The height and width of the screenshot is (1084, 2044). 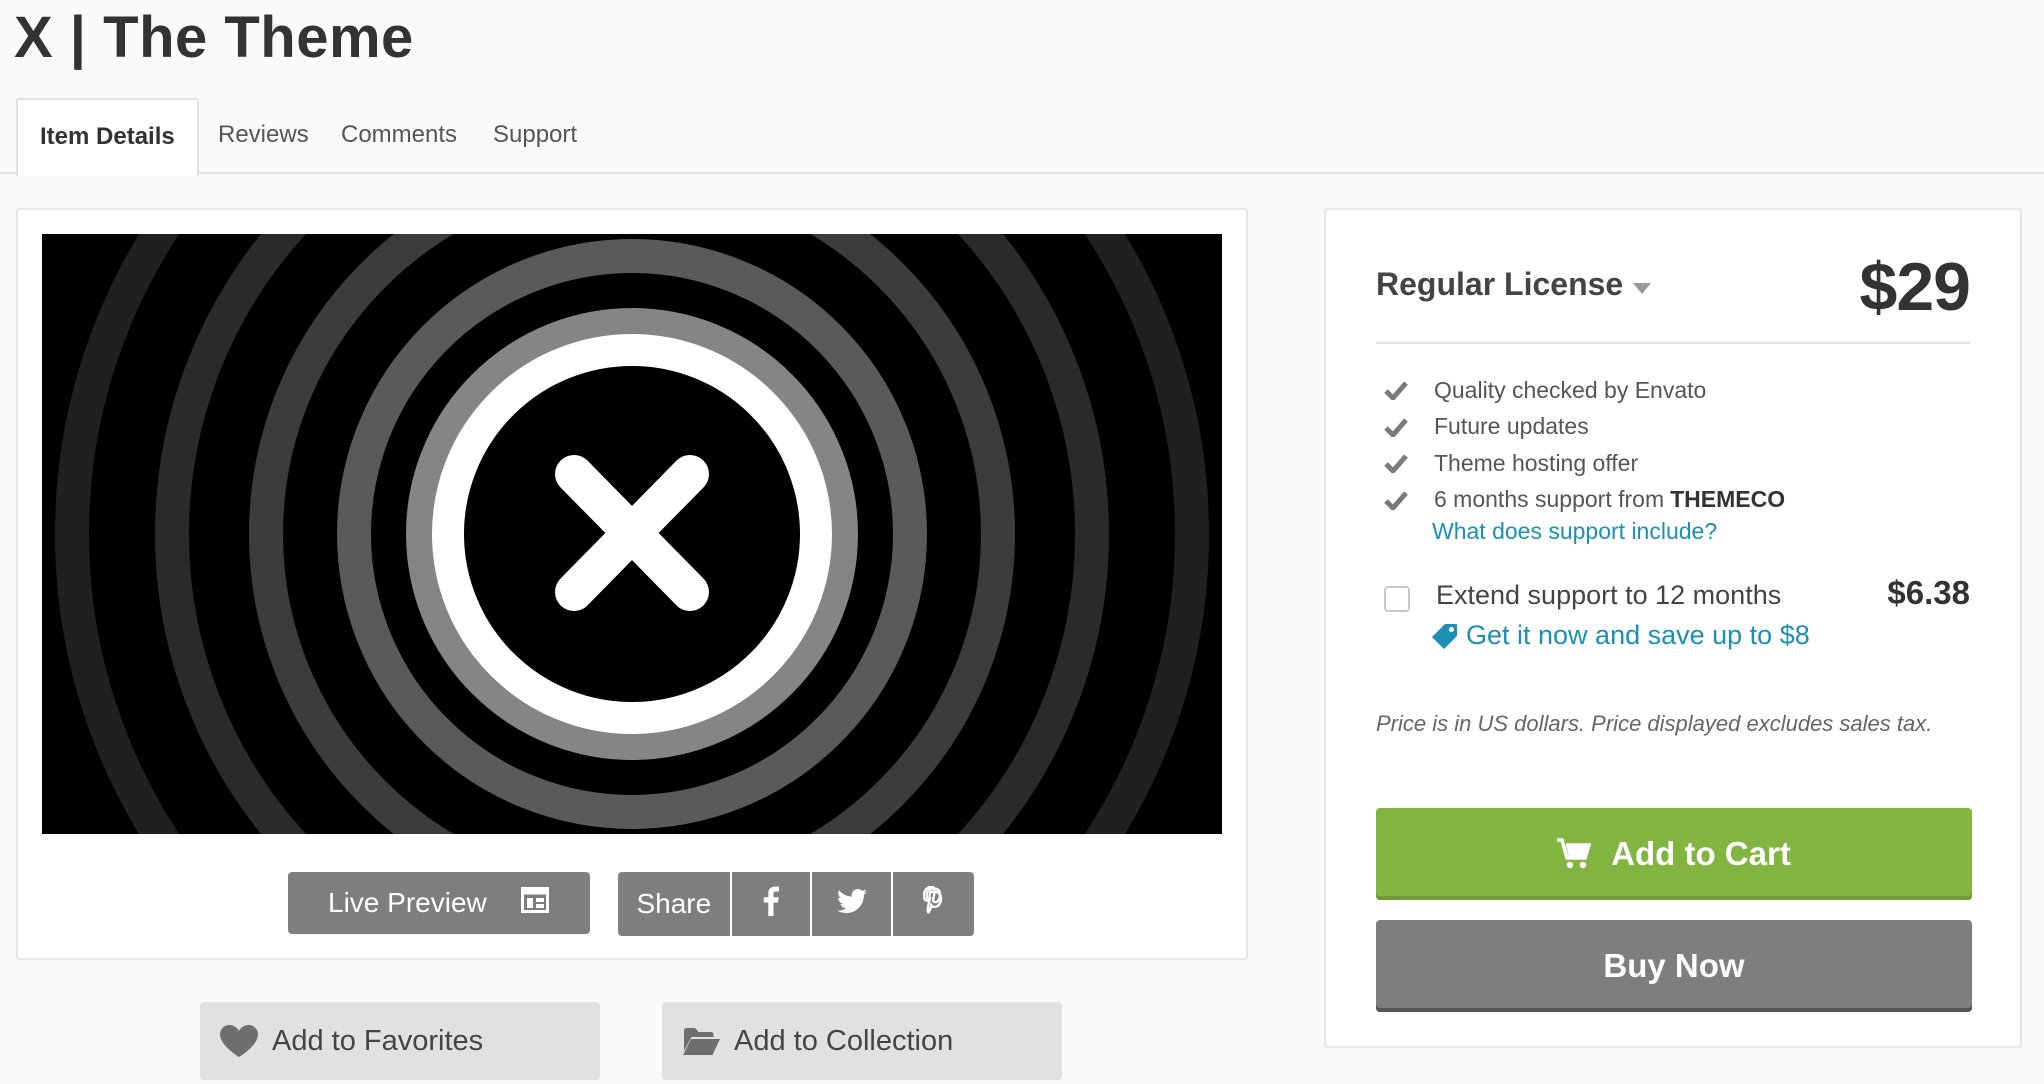 I want to click on share-button-group: Share, so click(x=796, y=904).